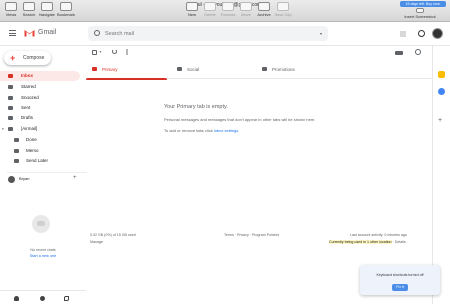 This screenshot has width=450, height=304. I want to click on apps-grid-icon, so click(403, 34).